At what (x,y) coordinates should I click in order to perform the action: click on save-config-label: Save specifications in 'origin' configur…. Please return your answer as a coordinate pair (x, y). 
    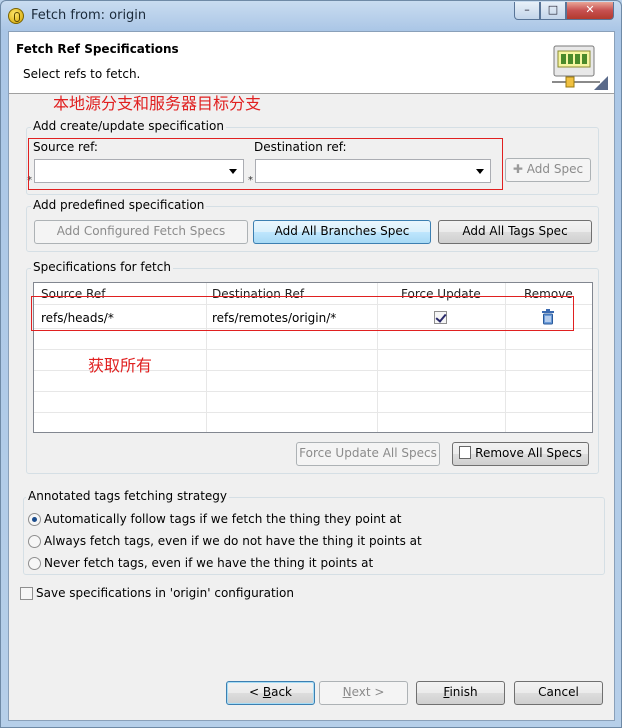
    Looking at the image, I should click on (165, 593).